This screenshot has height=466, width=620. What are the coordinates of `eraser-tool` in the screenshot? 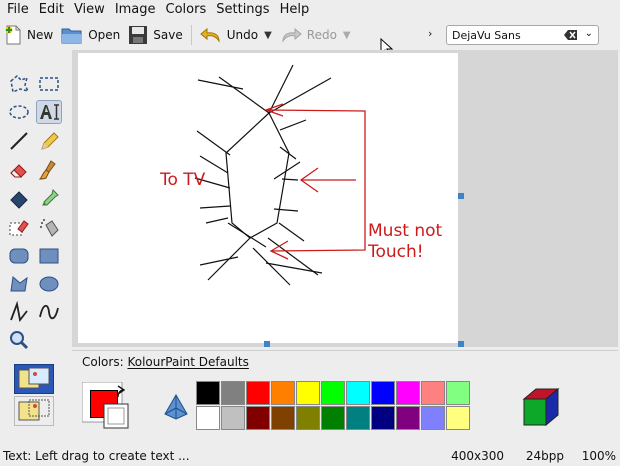 It's located at (19, 170).